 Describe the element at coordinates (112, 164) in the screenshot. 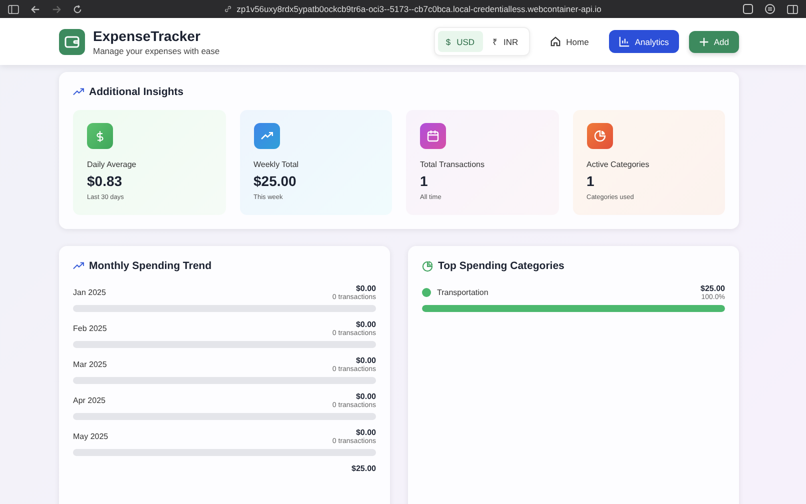

I see `stat-label: Daily Average` at that location.